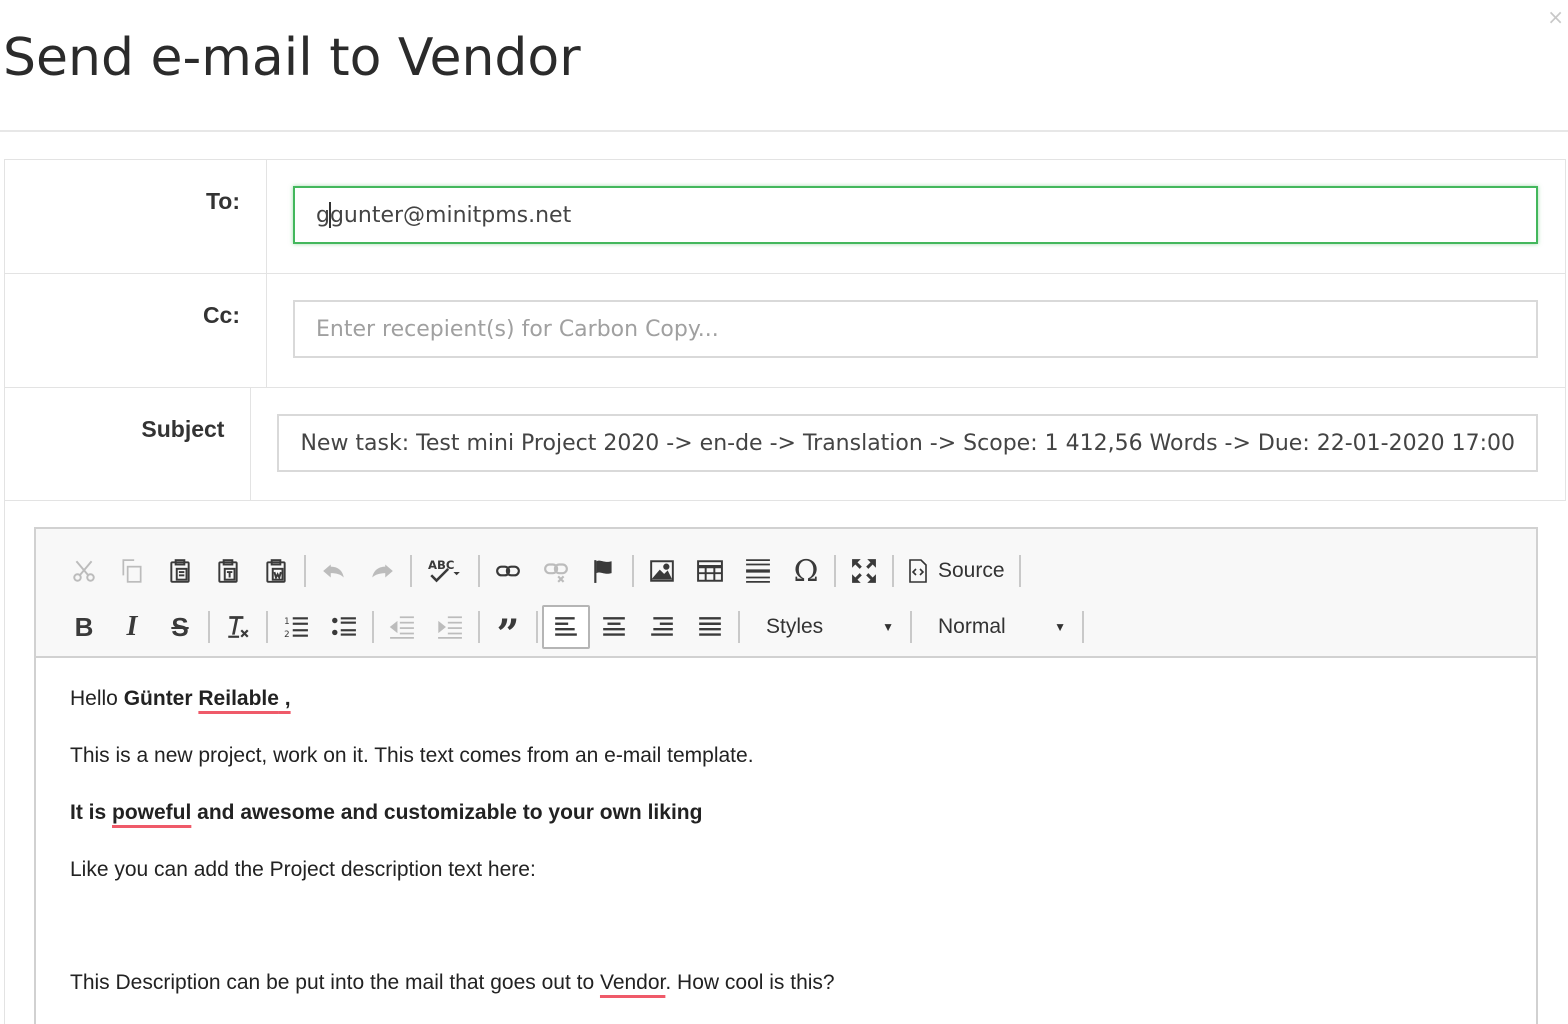 This screenshot has width=1568, height=1024. Describe the element at coordinates (276, 571) in the screenshot. I see `paste-word-icon` at that location.